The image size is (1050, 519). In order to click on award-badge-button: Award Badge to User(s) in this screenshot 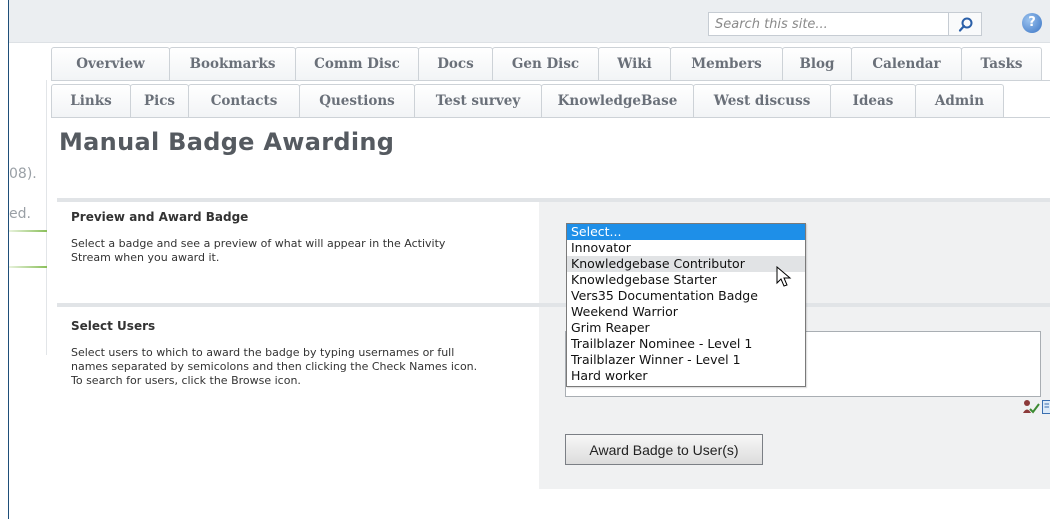, I will do `click(664, 449)`.